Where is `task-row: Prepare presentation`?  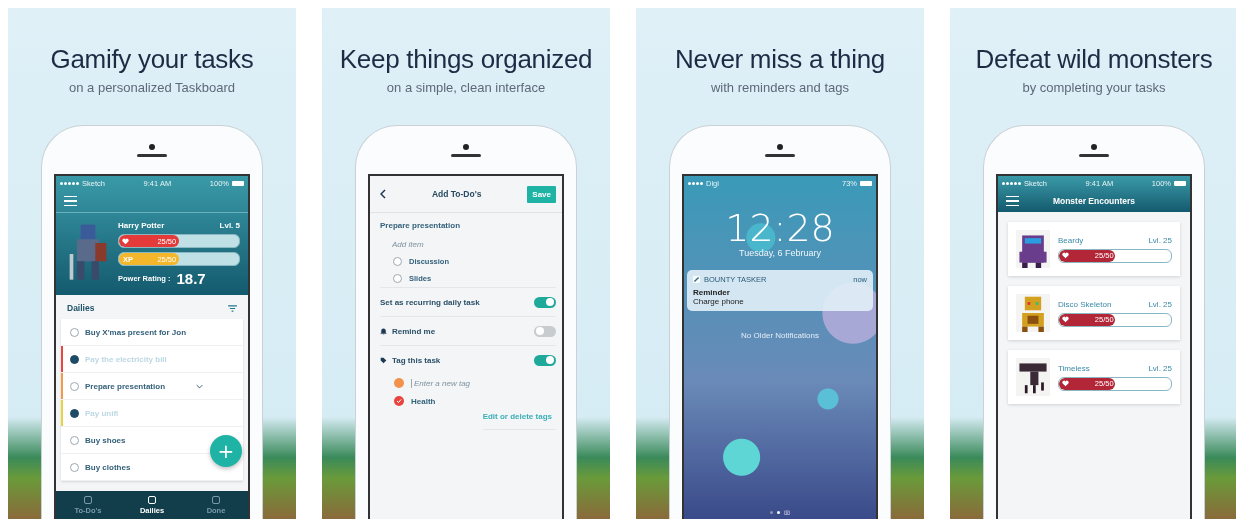 task-row: Prepare presentation is located at coordinates (152, 386).